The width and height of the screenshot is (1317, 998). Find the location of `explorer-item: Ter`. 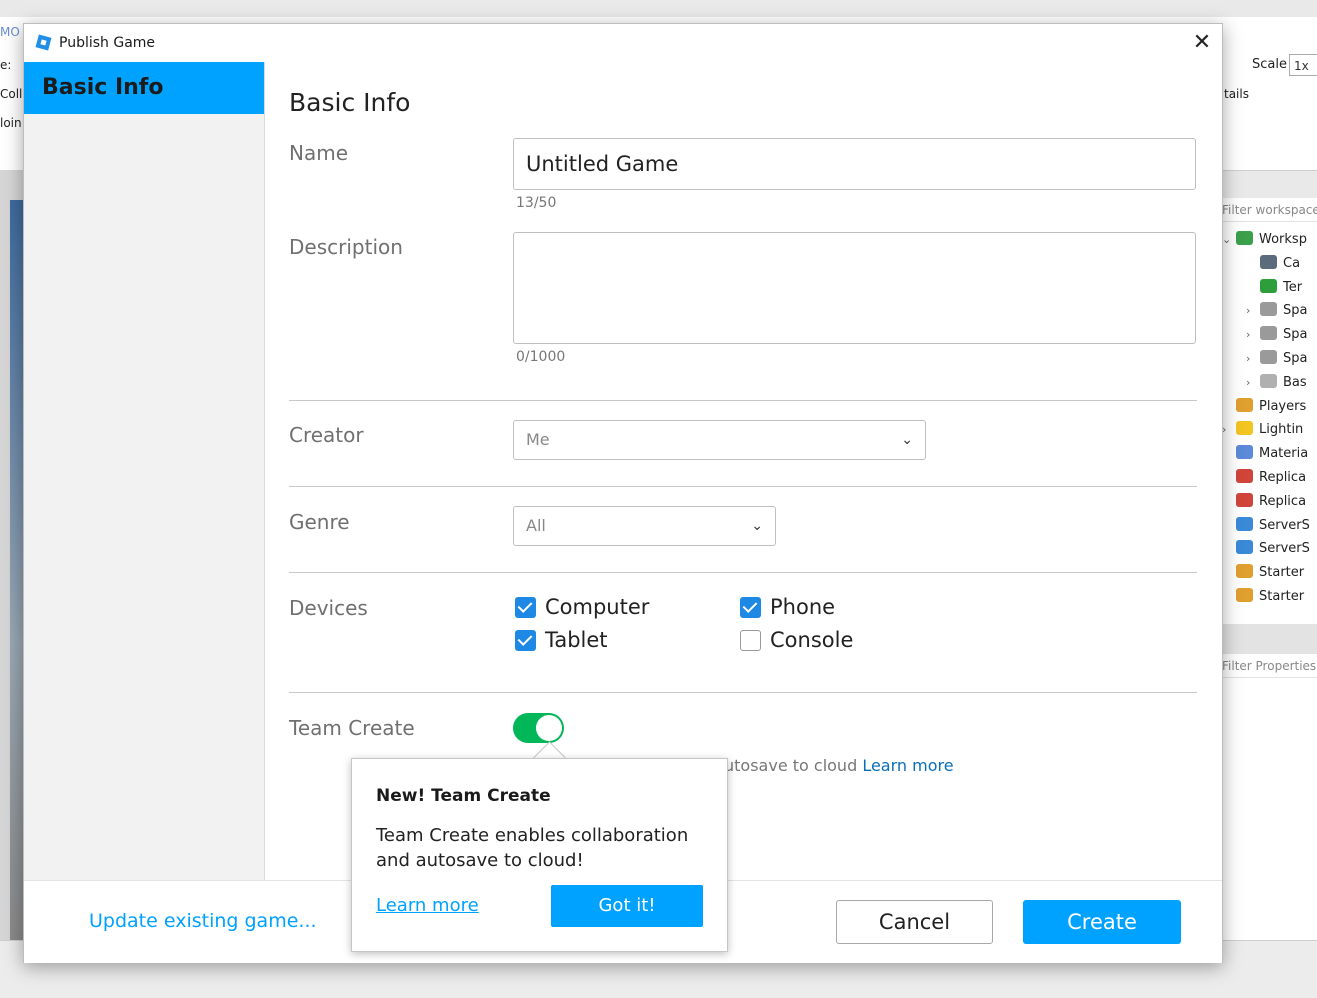

explorer-item: Ter is located at coordinates (1274, 287).